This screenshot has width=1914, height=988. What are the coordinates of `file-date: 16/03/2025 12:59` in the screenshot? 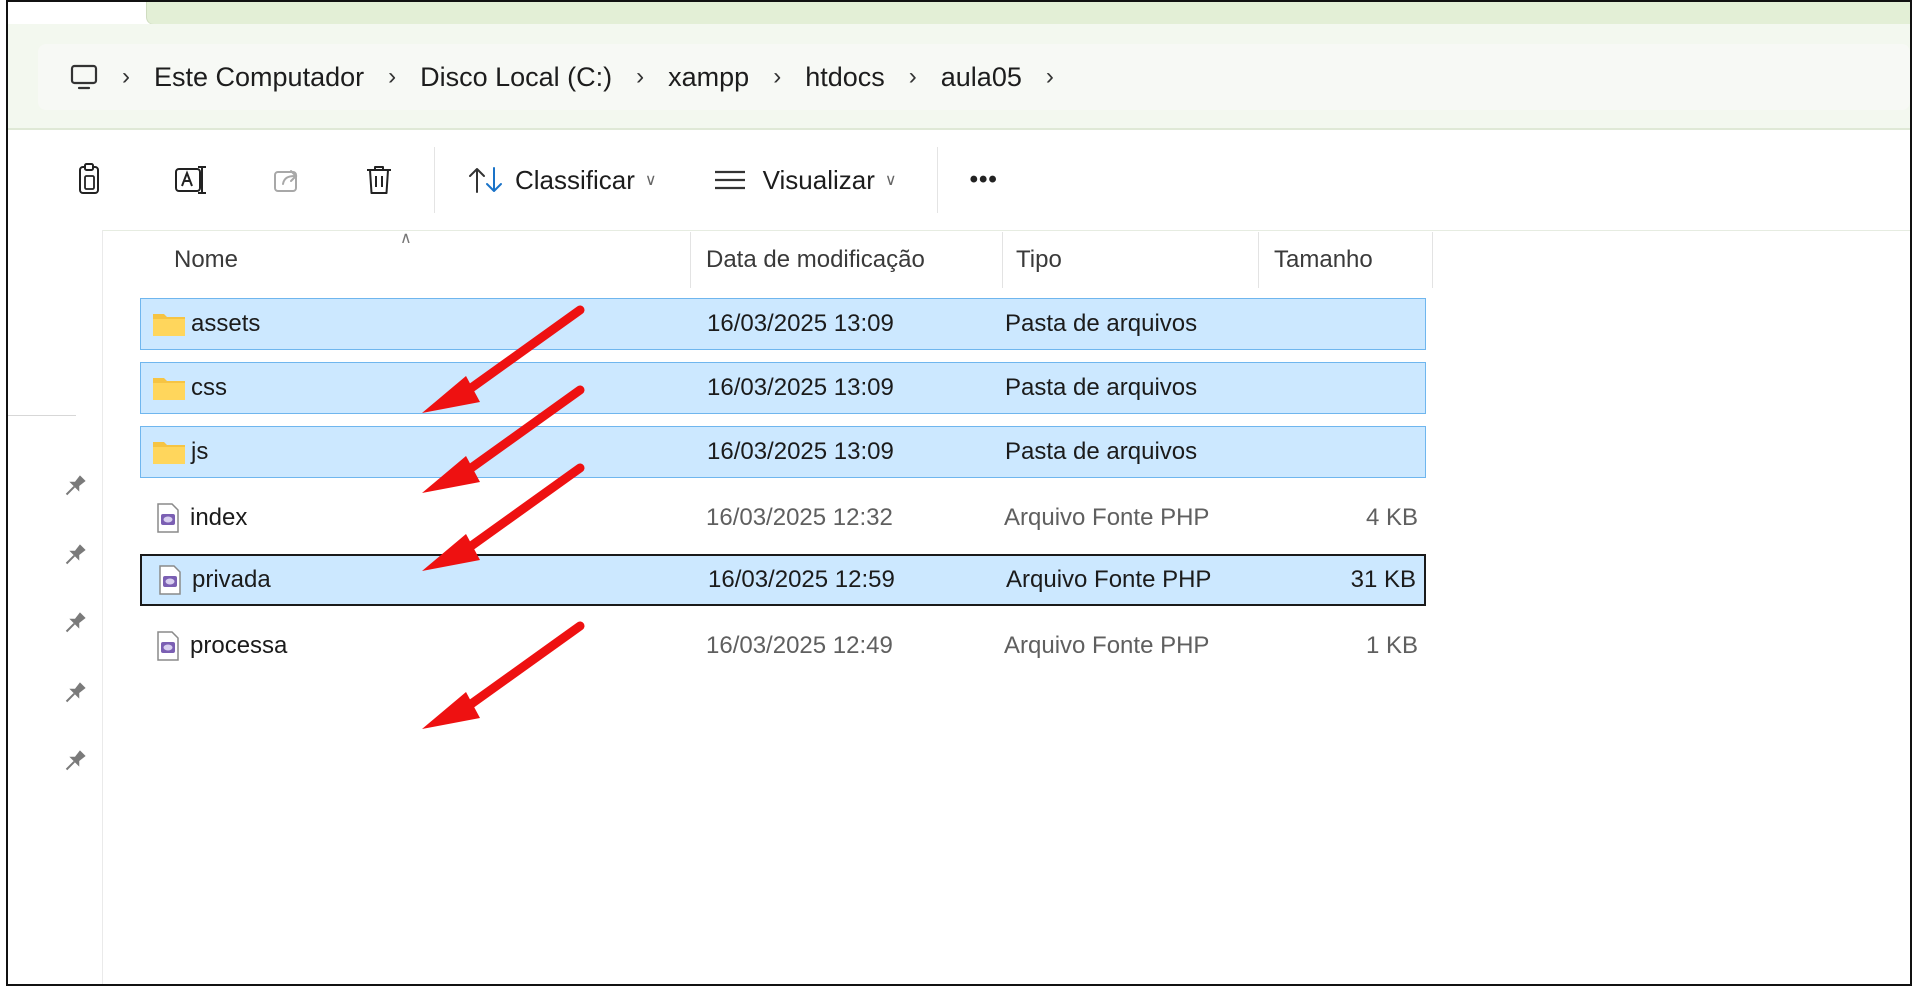 It's located at (801, 579).